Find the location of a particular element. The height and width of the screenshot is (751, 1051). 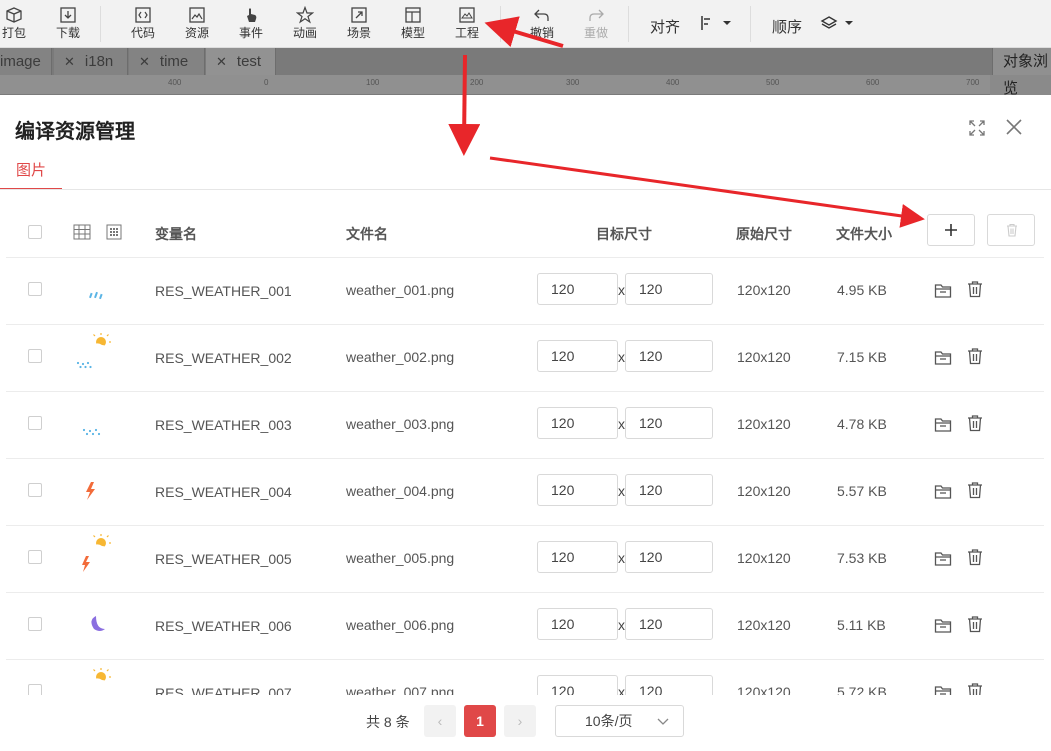

next-page-button: › is located at coordinates (520, 721).